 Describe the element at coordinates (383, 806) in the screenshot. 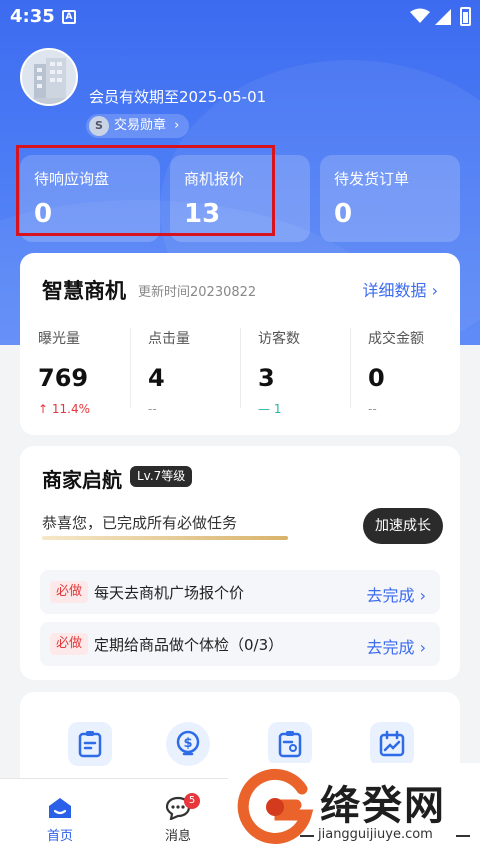

I see `watermark-text: 绛癸网` at that location.